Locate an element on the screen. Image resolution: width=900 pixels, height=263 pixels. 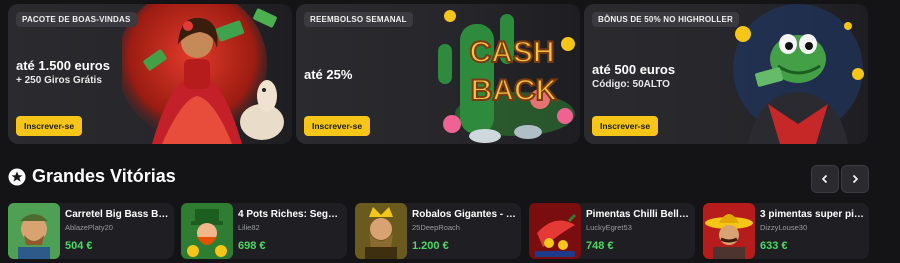
chilli-bells-thumbnail-art is located at coordinates (555, 231).